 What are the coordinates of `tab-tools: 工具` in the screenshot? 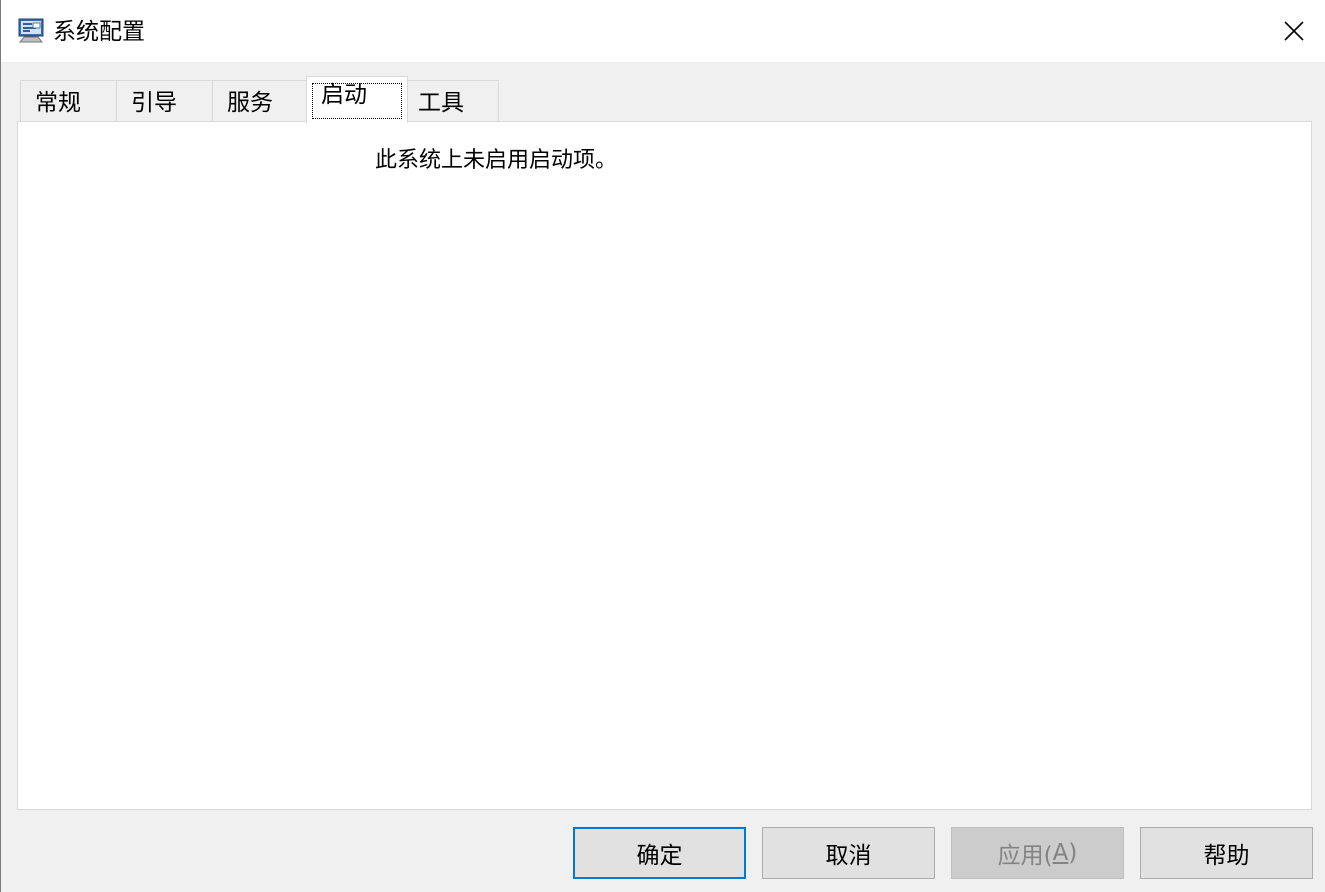 It's located at (453, 100).